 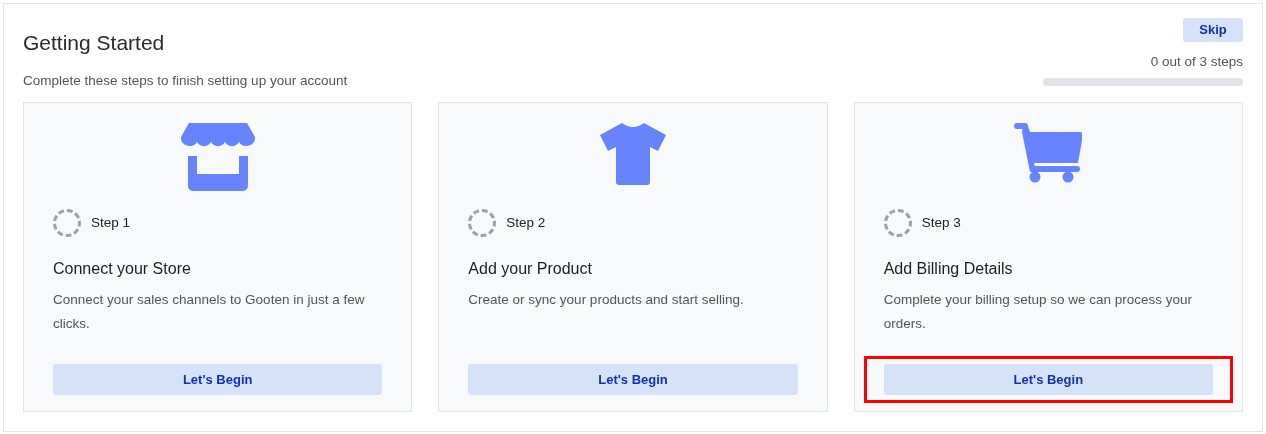 I want to click on step-title: Add Billing Details, so click(x=948, y=269).